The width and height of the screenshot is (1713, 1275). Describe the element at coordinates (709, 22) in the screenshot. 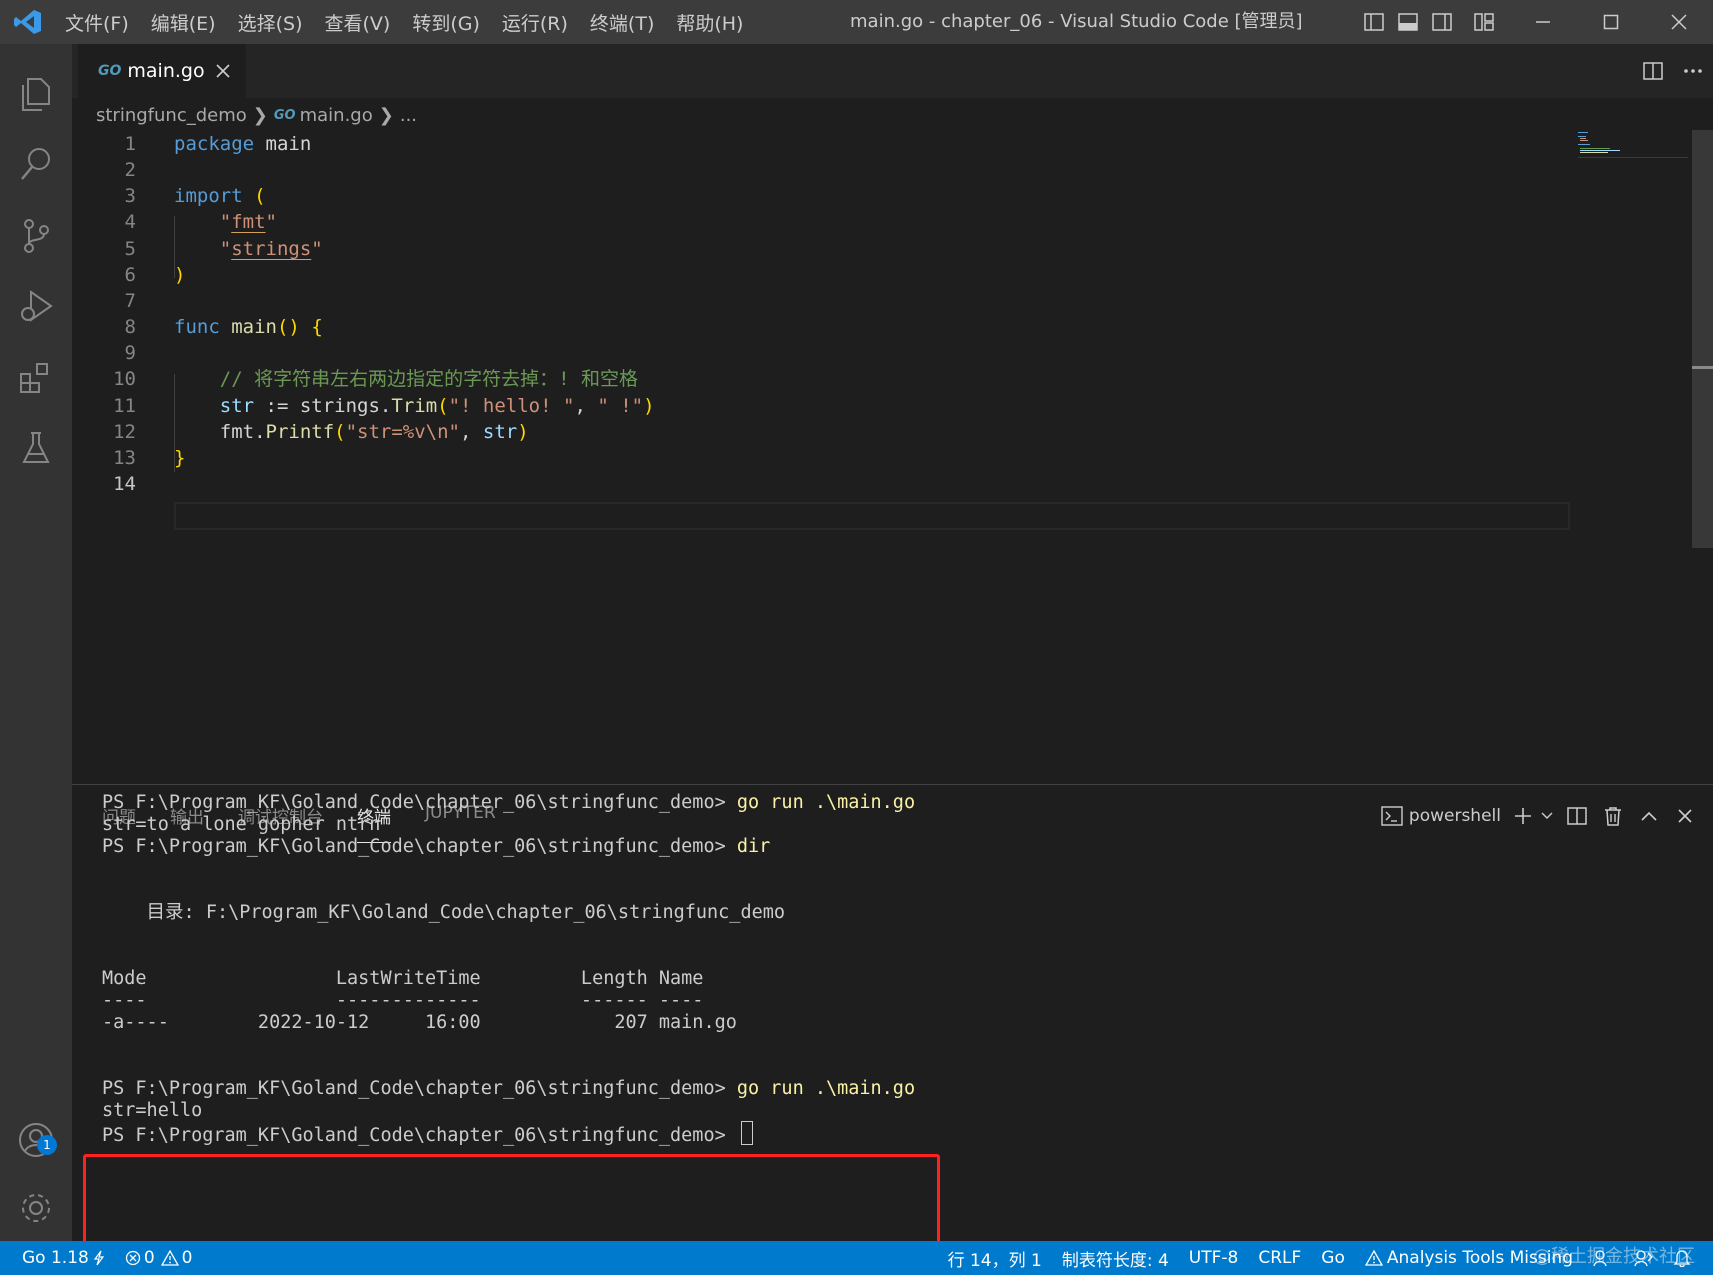

I see `menu-help: 帮助(H)` at that location.